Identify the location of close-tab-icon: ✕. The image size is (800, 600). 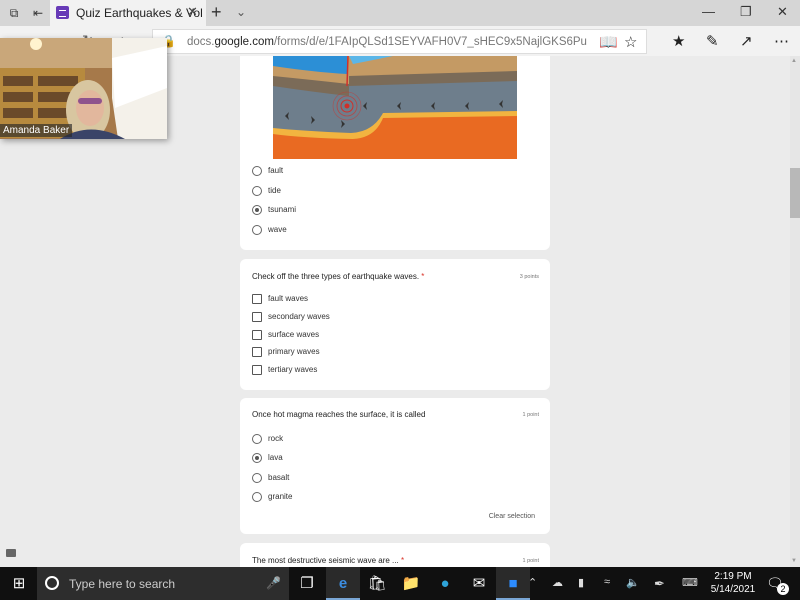
(192, 12).